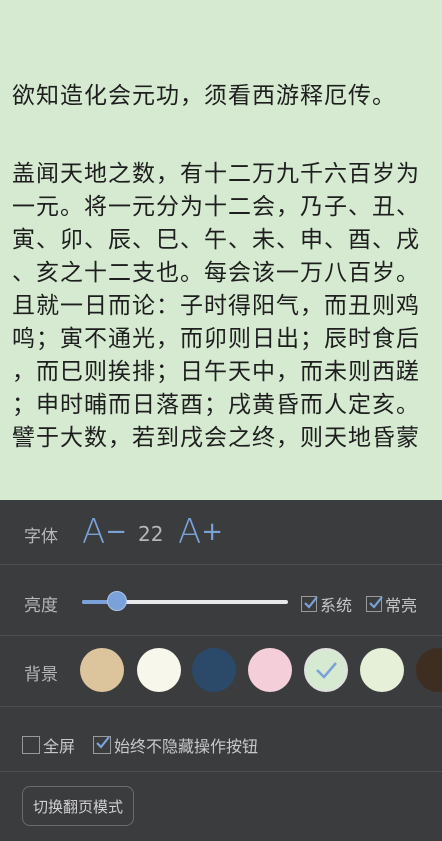  What do you see at coordinates (216, 339) in the screenshot?
I see `text-line: 鸣；寅不通光，而卯则日出；辰时食后` at bounding box center [216, 339].